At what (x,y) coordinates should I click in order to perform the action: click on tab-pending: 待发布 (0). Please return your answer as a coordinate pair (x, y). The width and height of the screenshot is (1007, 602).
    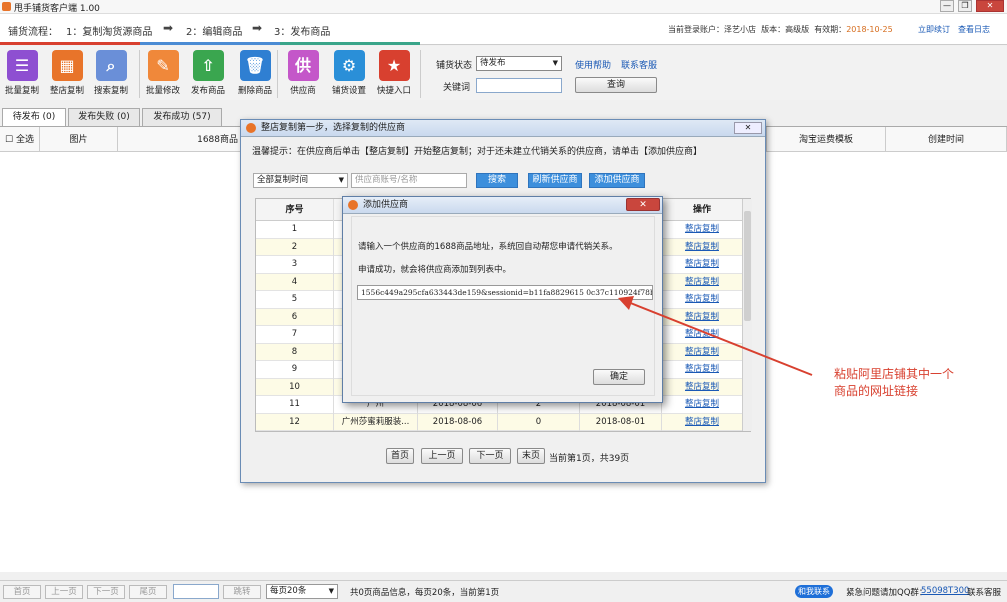
    Looking at the image, I should click on (34, 117).